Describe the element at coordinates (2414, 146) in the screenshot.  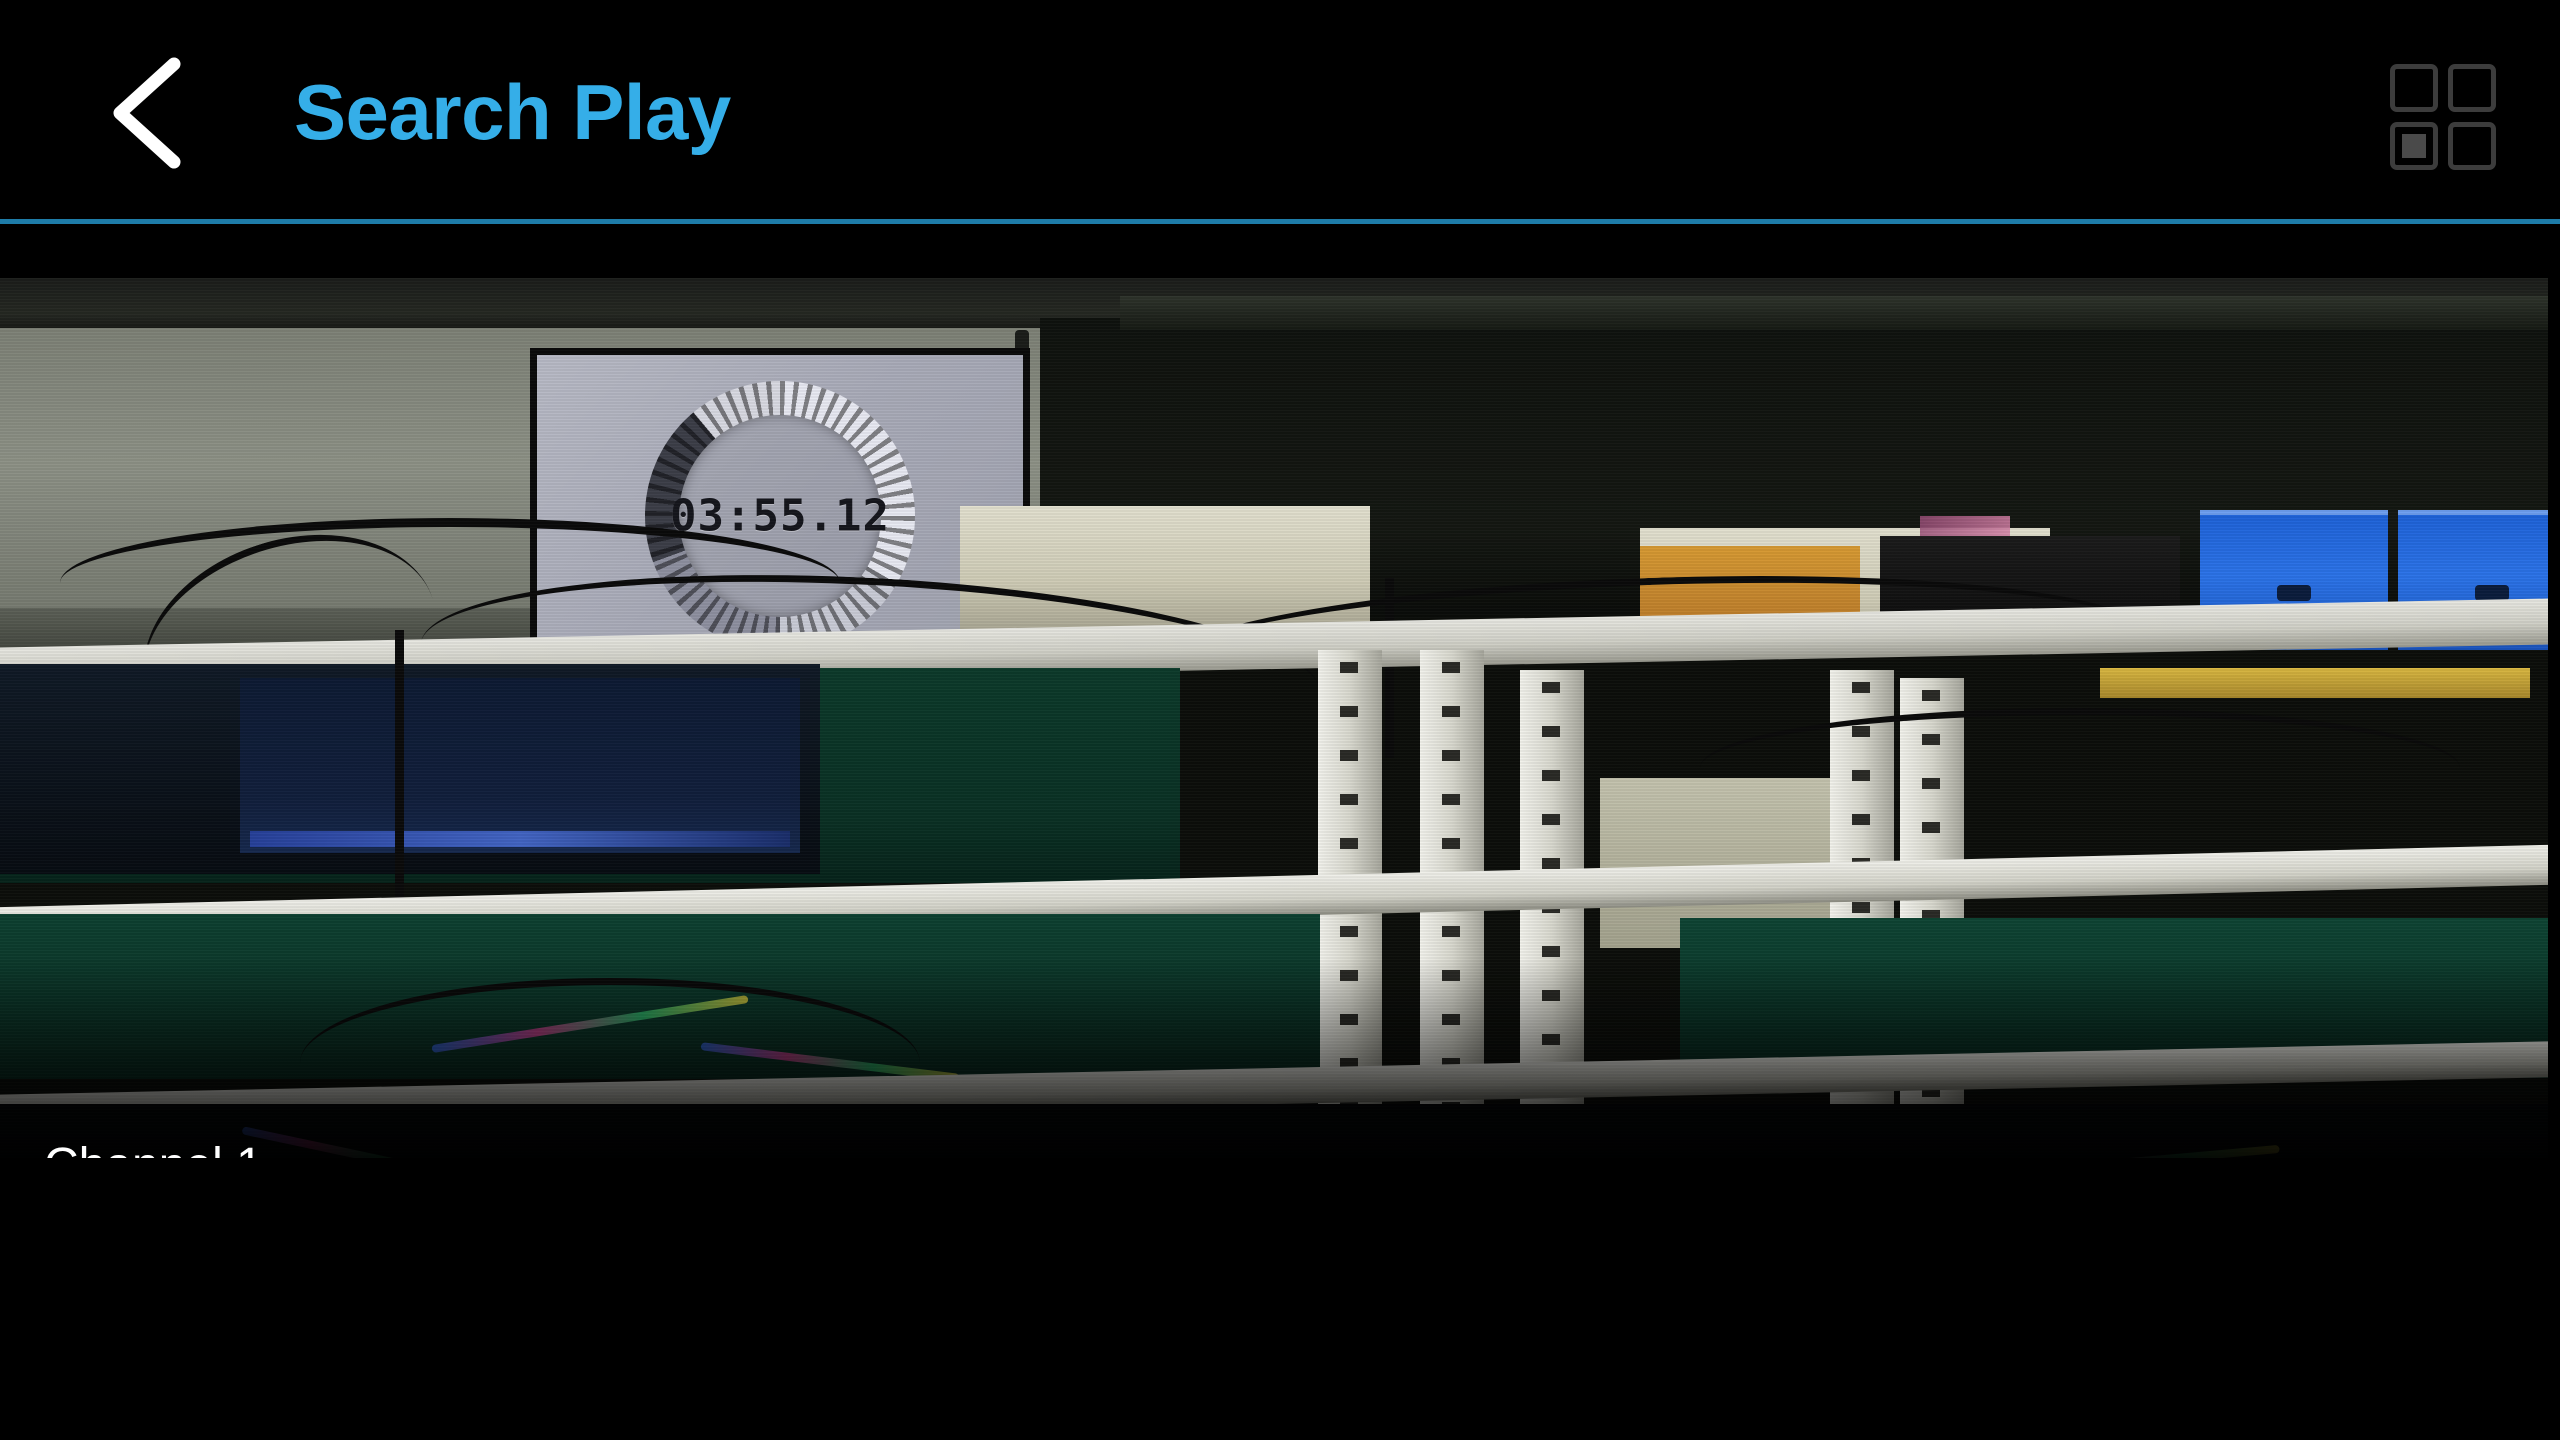
I see `grid-cell-bottom-left` at that location.